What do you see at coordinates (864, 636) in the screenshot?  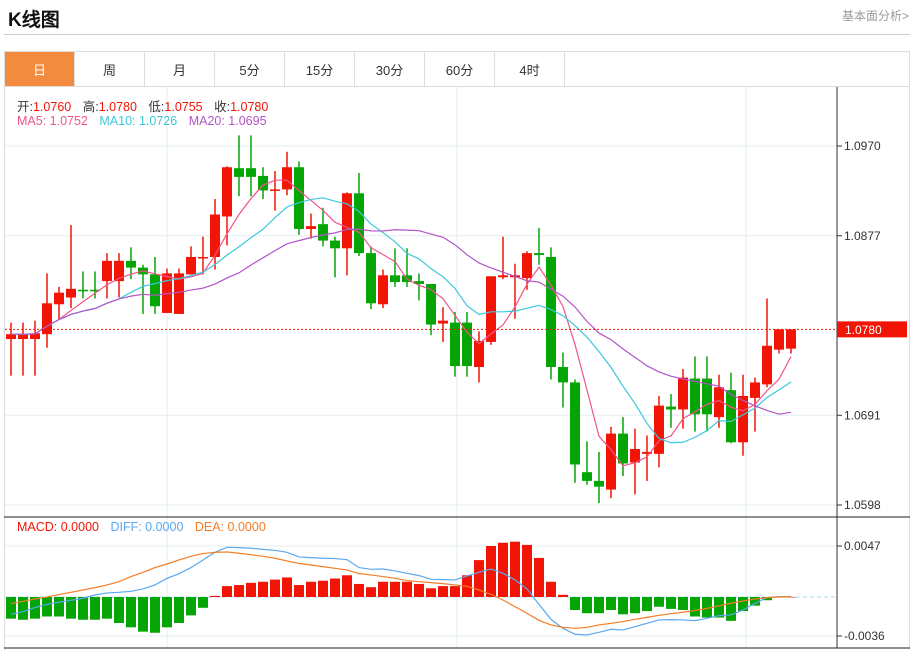 I see `macd-tick-label: -0.0036` at bounding box center [864, 636].